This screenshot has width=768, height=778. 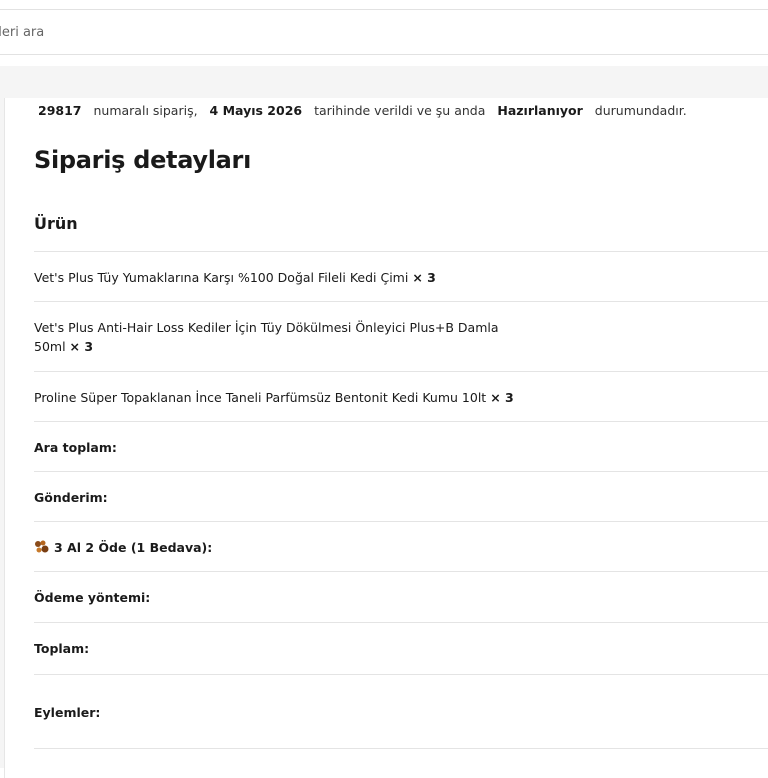 What do you see at coordinates (401, 446) in the screenshot?
I see `subtotal-row: Ara toplam:` at bounding box center [401, 446].